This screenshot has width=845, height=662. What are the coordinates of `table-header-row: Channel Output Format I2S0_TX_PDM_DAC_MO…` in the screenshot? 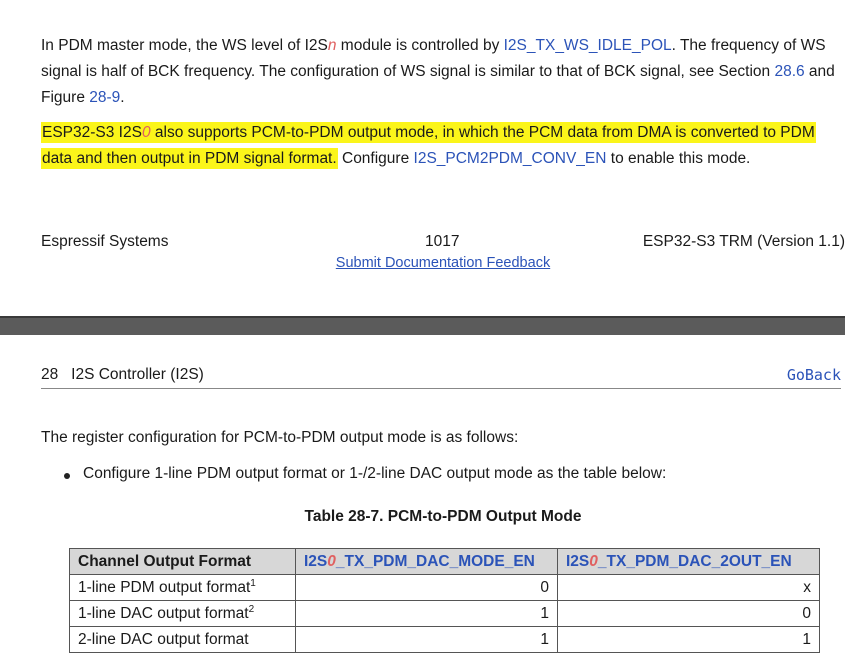 It's located at (444, 561).